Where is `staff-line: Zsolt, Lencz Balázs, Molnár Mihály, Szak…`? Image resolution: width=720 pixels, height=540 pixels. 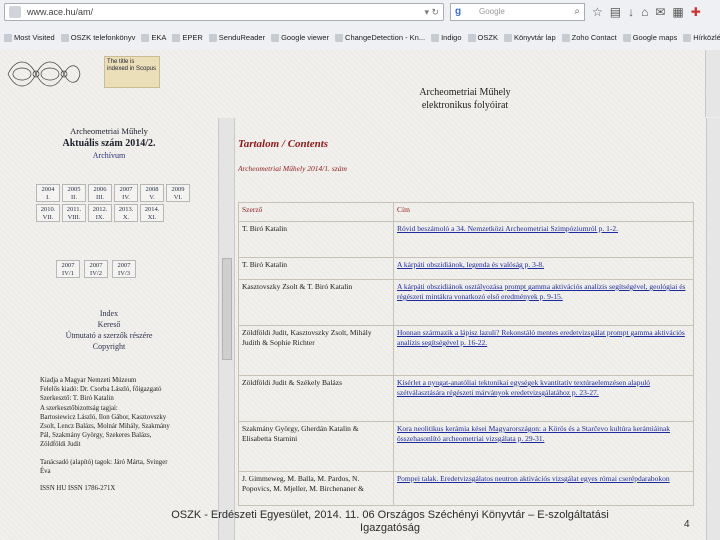
staff-line: Zsolt, Lencz Balázs, Molnár Mihály, Szak… is located at coordinates (105, 427).